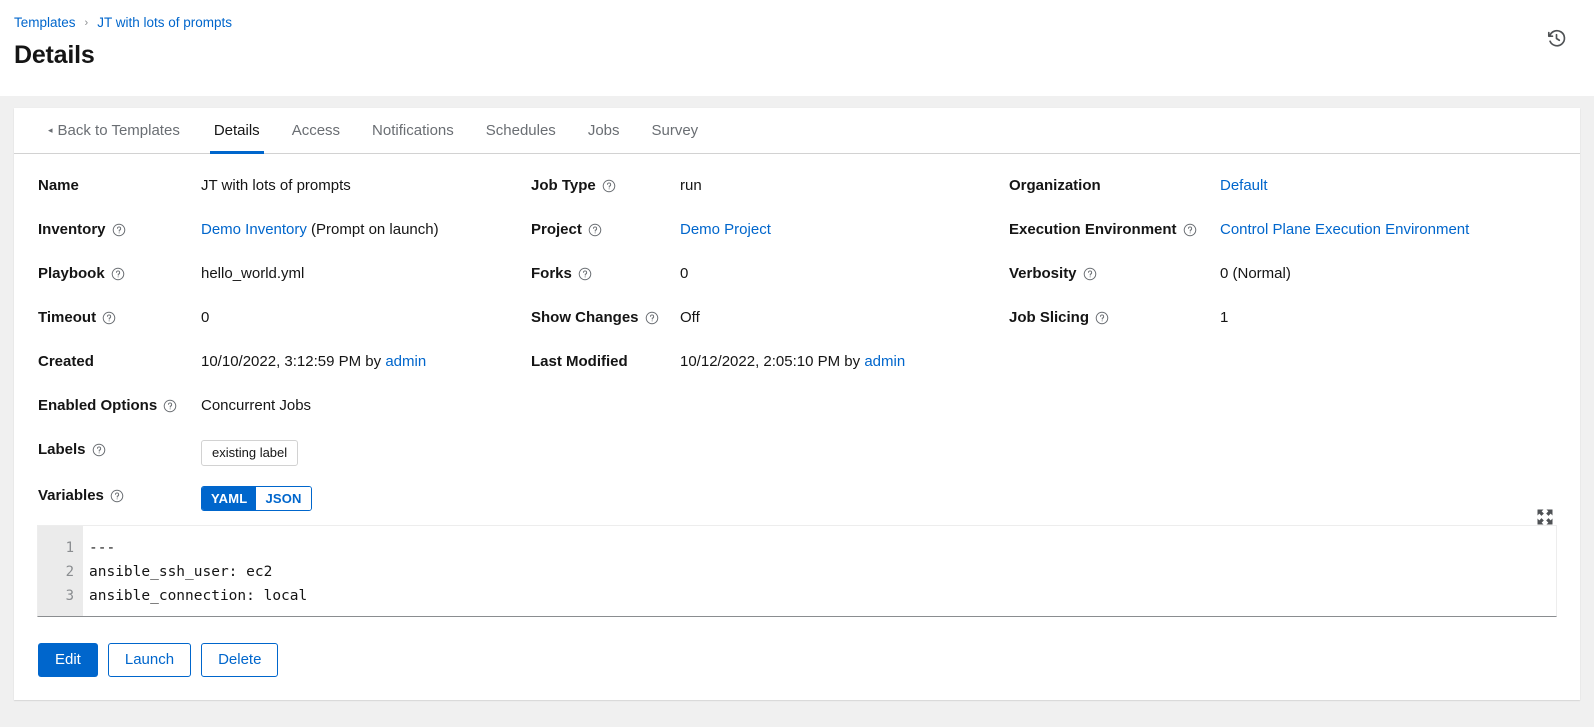 The image size is (1594, 727). What do you see at coordinates (72, 229) in the screenshot?
I see `label-inventory-text: Inventory` at bounding box center [72, 229].